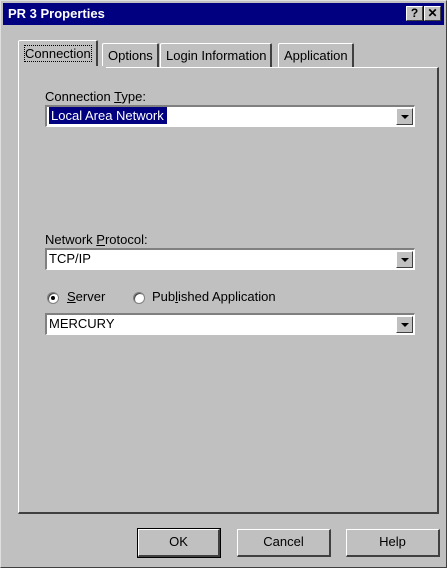  What do you see at coordinates (230, 259) in the screenshot?
I see `network-protocol-select: TCP/IP` at bounding box center [230, 259].